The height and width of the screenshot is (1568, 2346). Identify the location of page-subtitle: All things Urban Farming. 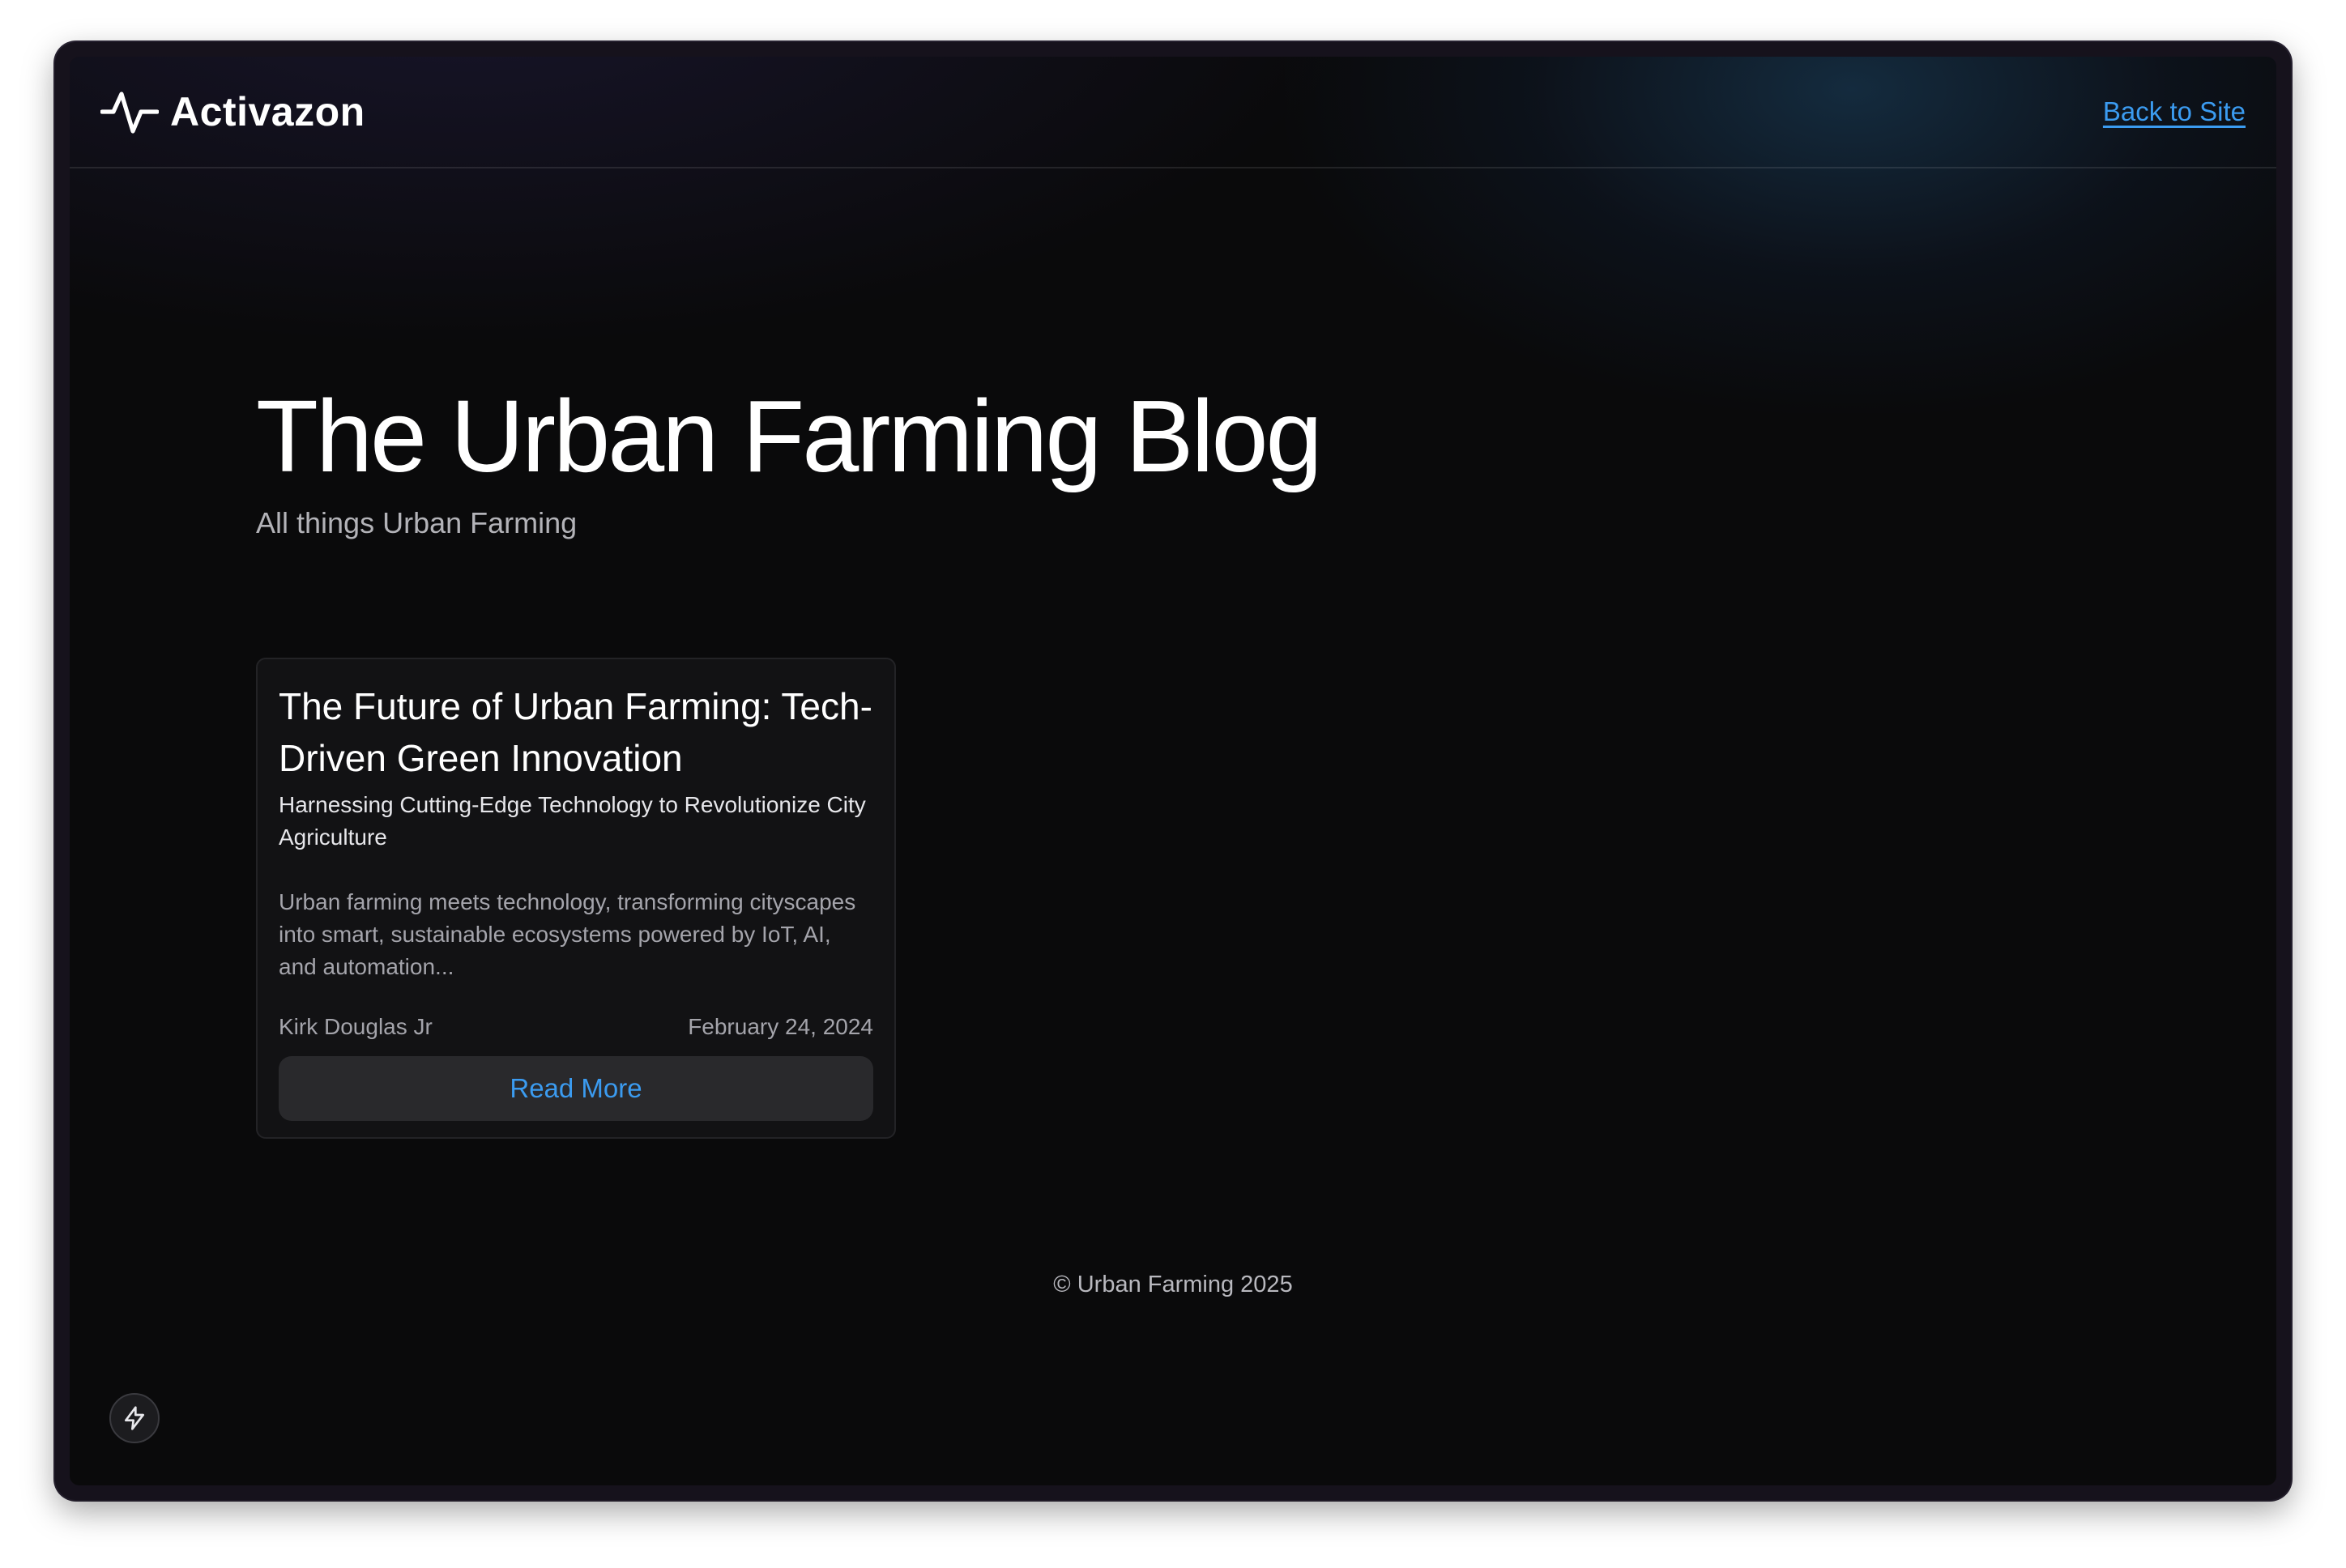
(417, 522).